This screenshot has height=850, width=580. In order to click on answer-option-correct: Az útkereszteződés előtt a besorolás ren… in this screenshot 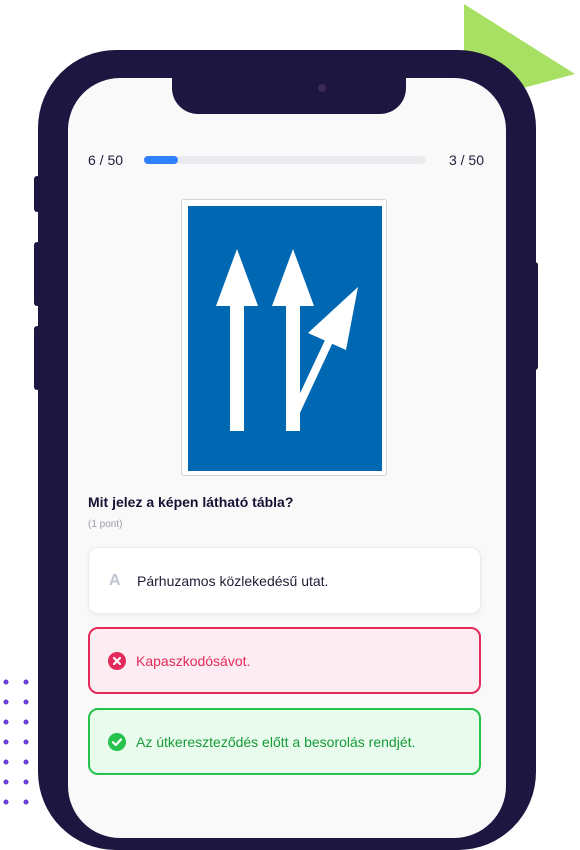, I will do `click(284, 741)`.